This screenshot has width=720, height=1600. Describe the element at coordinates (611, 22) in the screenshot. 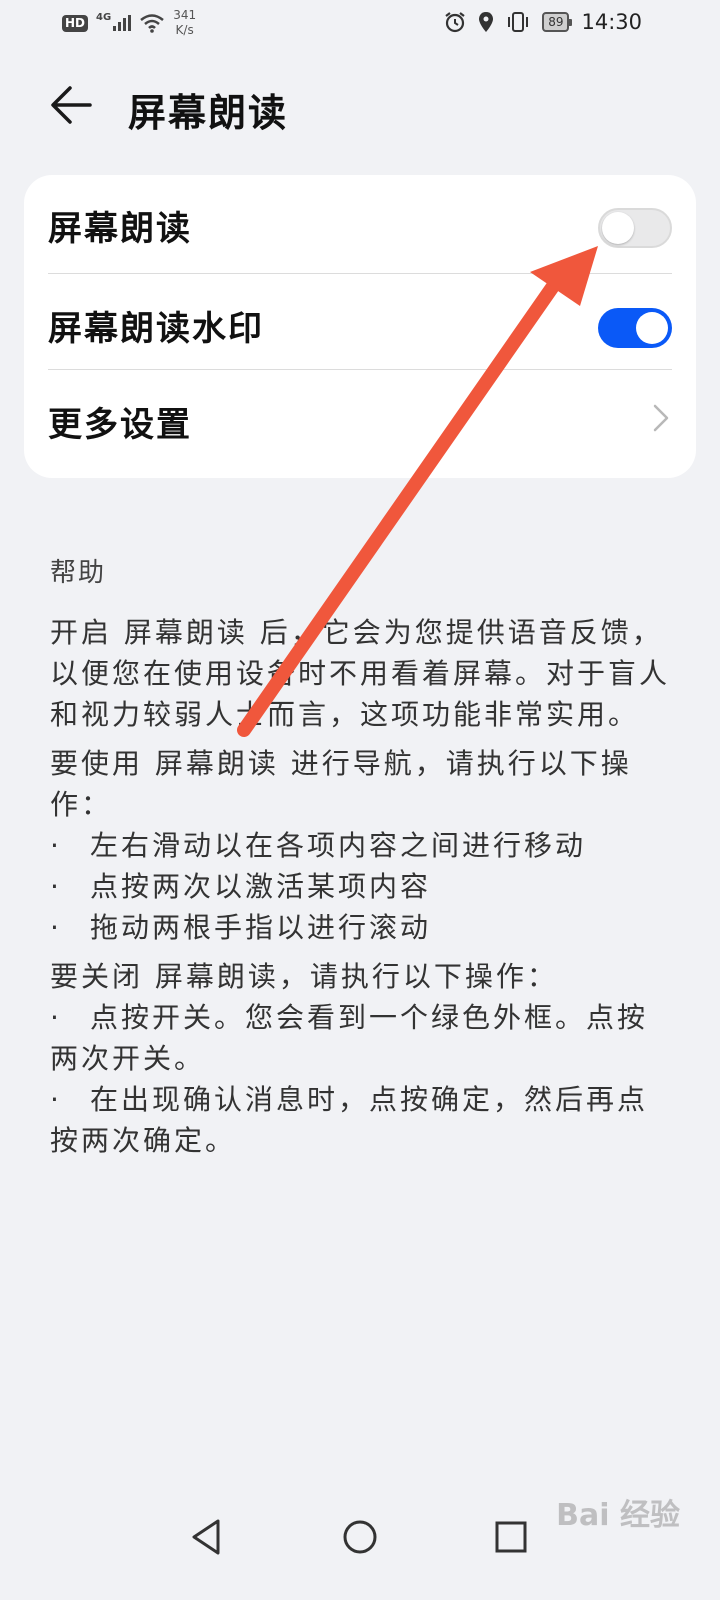

I see `status-time: 14:30` at that location.